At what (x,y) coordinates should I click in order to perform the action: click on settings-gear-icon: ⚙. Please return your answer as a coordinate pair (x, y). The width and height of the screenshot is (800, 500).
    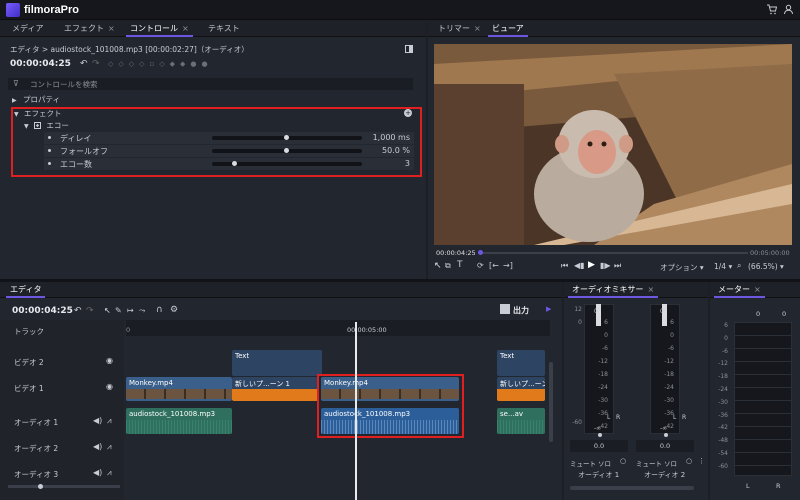
    Looking at the image, I should click on (174, 310).